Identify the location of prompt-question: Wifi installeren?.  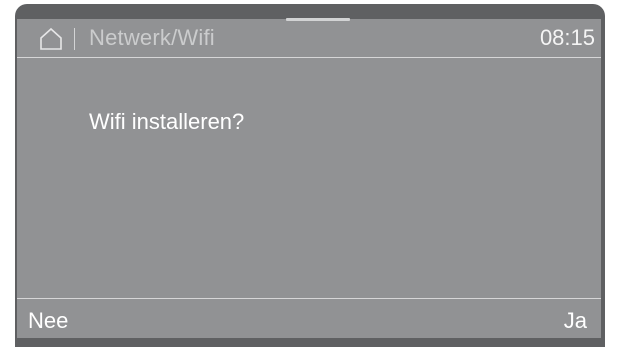
(167, 121).